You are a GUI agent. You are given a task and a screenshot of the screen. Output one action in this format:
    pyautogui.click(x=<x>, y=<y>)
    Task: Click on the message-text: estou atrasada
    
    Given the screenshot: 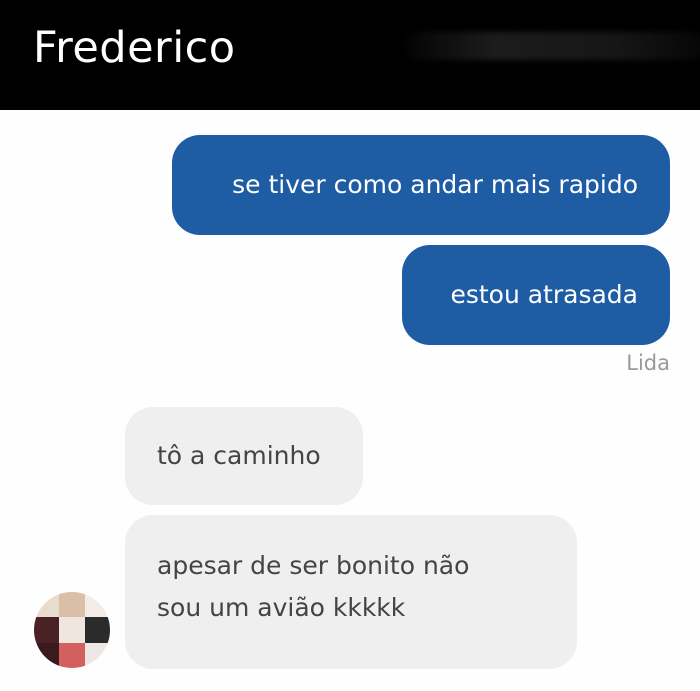 What is the action you would take?
    pyautogui.click(x=544, y=294)
    